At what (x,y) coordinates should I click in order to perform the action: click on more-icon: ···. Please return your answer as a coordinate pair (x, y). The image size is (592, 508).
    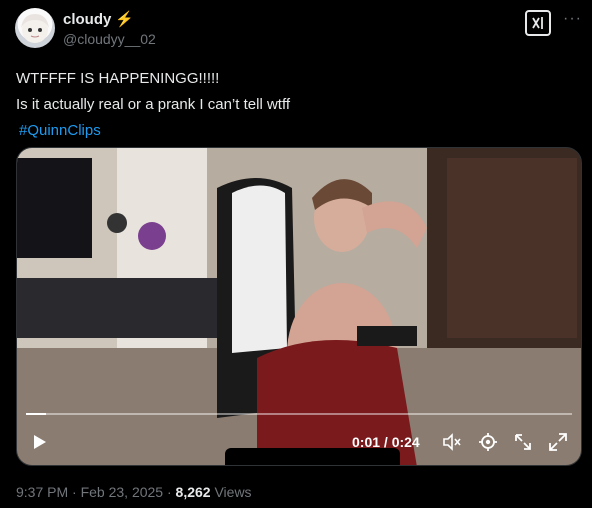
    Looking at the image, I should click on (572, 19).